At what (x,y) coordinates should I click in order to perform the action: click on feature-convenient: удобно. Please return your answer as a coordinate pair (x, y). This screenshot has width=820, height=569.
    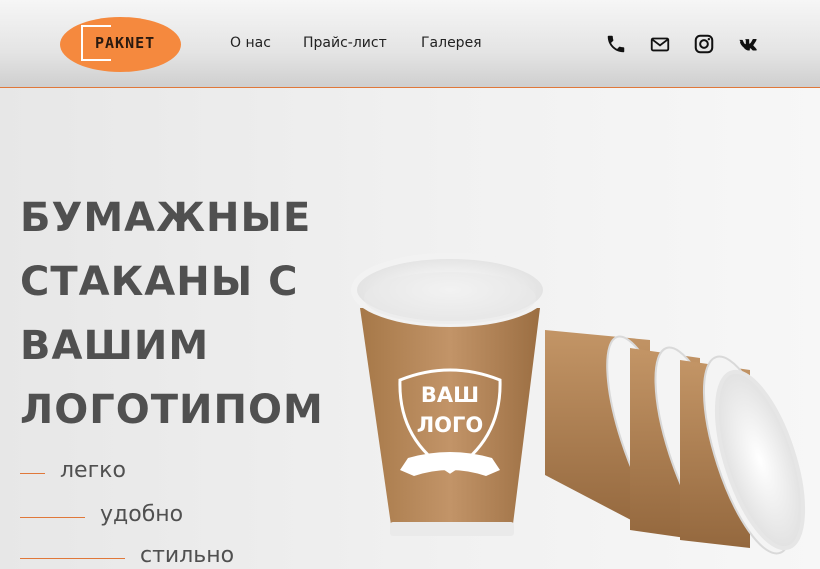
    Looking at the image, I should click on (120, 518).